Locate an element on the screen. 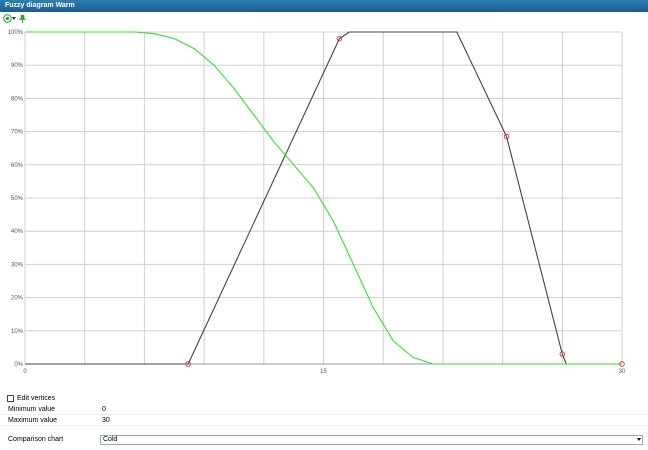  y-tick-label: 80% is located at coordinates (17, 99).